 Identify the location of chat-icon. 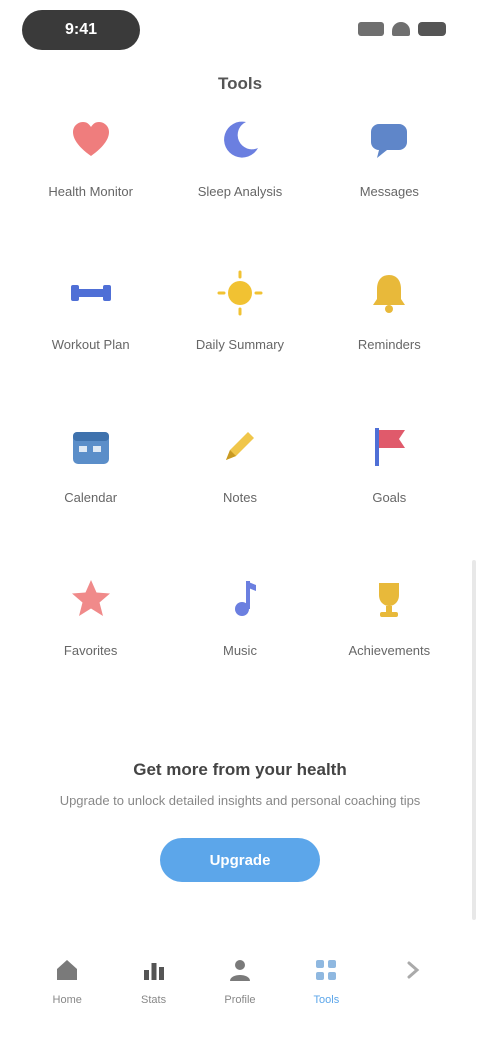
(389, 140).